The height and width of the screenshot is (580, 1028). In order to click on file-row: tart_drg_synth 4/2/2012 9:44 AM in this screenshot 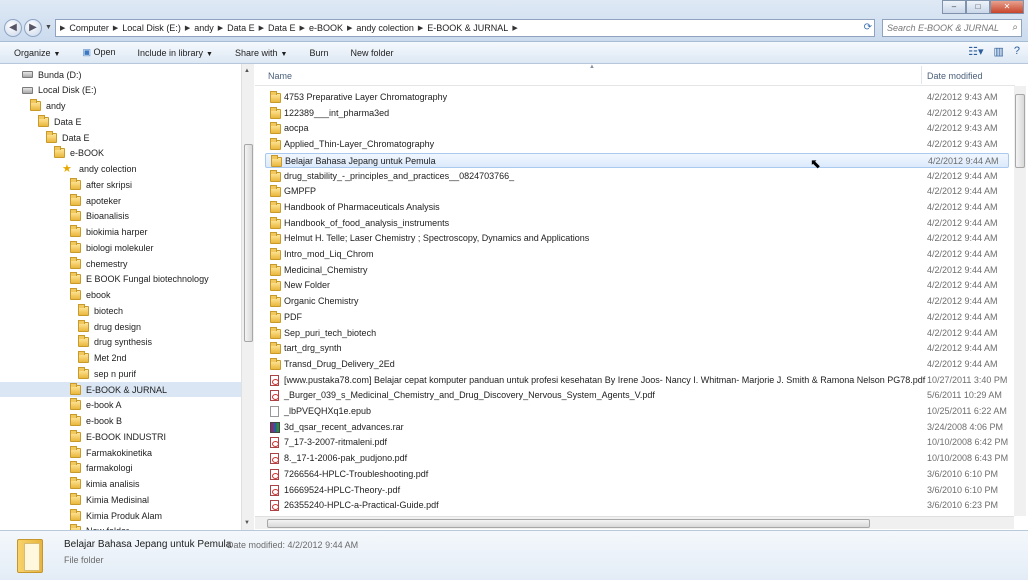, I will do `click(637, 348)`.